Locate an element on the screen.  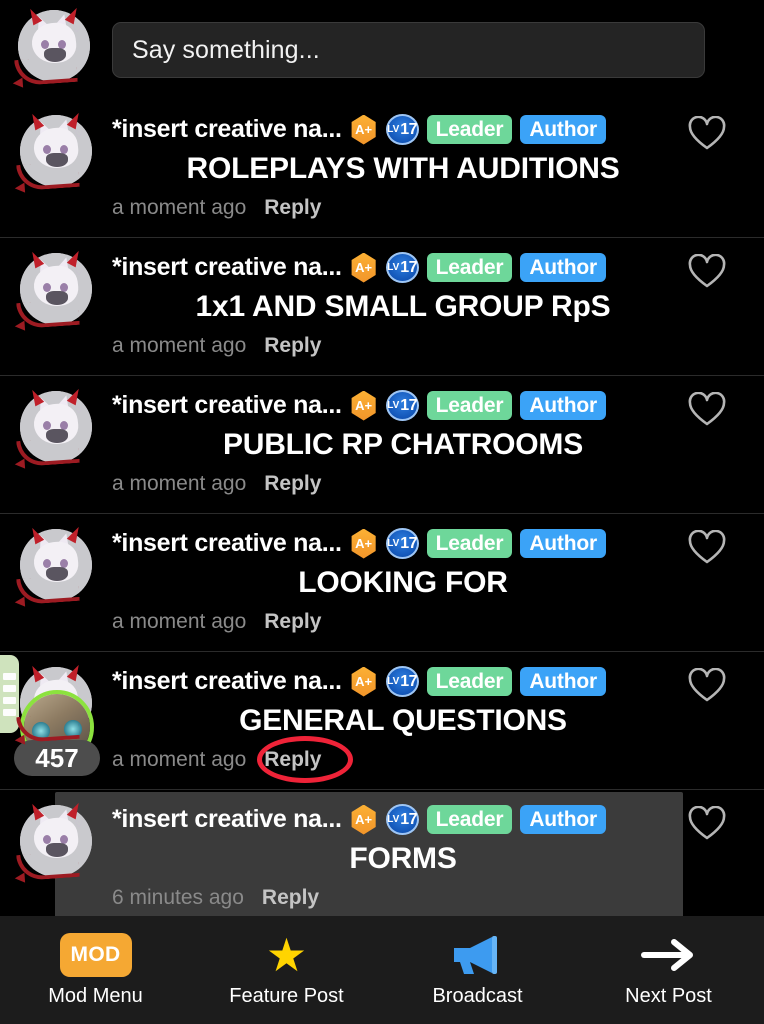
toolbar-item-feature-post: ★ Feature Post is located at coordinates (286, 968).